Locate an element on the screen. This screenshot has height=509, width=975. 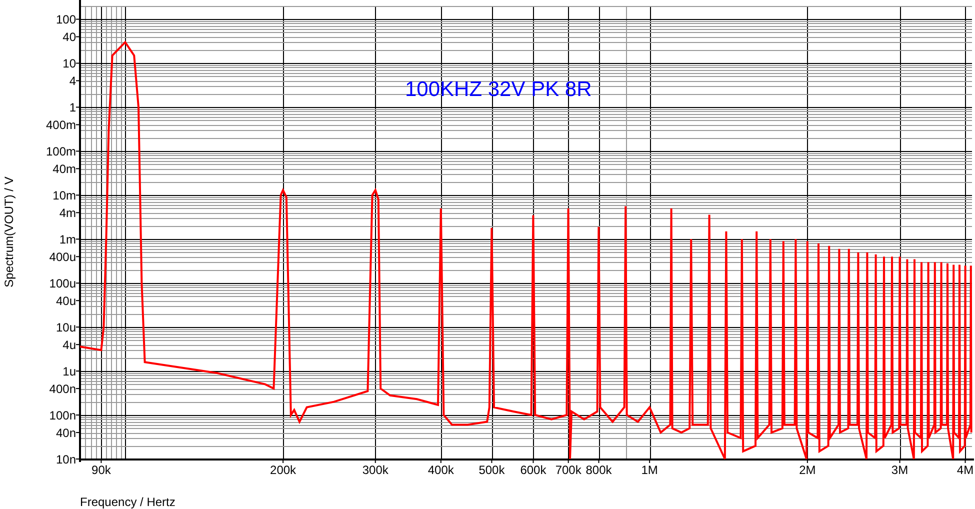
y-tick-label: 10m is located at coordinates (64, 195).